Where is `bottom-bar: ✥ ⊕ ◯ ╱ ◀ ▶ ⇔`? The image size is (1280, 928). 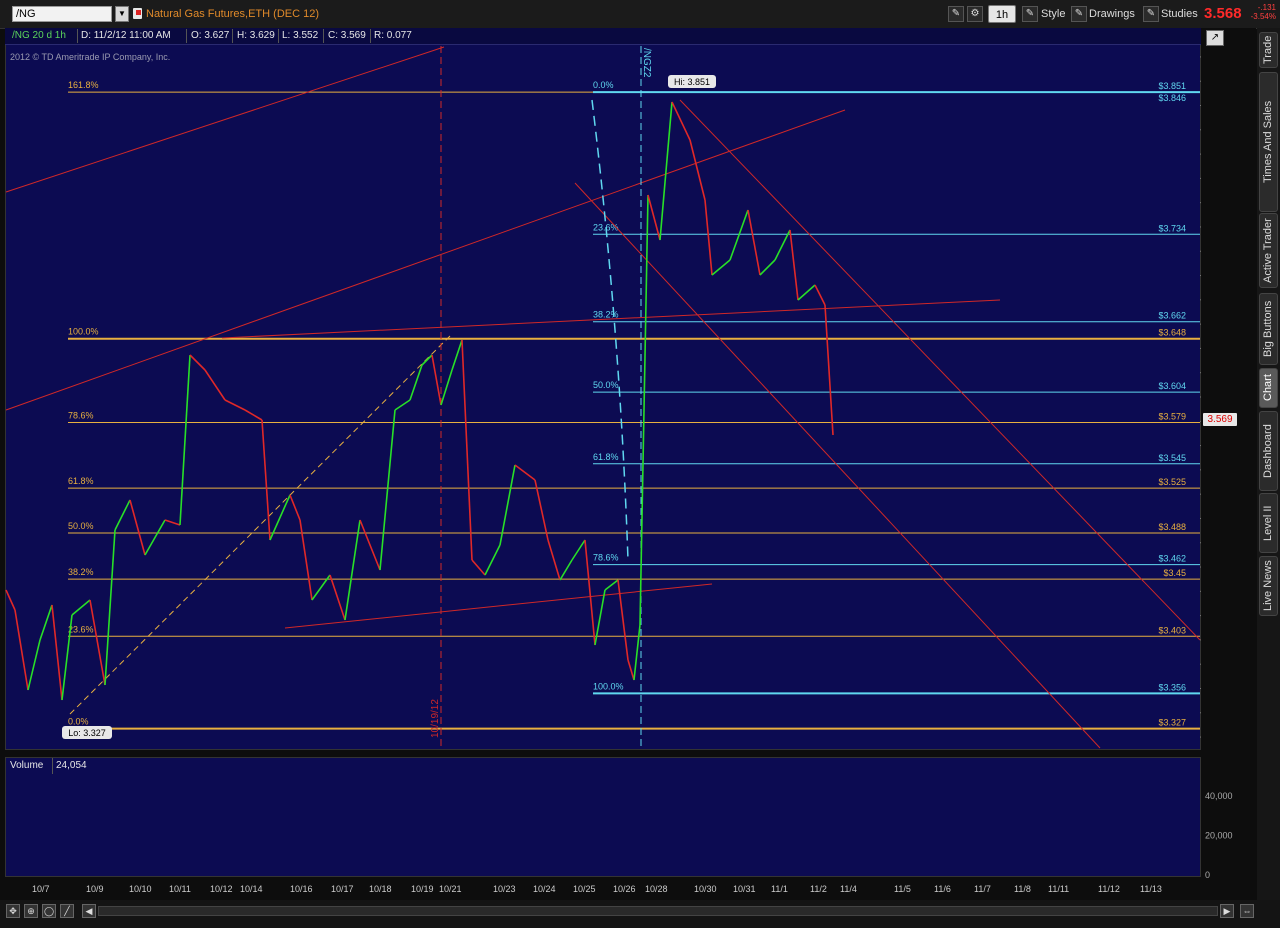
bottom-bar: ✥ ⊕ ◯ ╱ ◀ ▶ ⇔ is located at coordinates (640, 914).